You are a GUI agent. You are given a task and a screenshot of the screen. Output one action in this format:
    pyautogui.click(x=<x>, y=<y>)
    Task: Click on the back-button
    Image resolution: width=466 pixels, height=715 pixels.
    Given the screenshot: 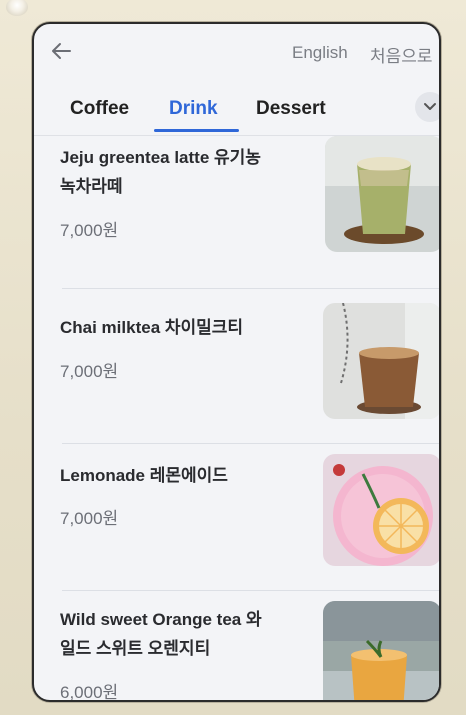 What is the action you would take?
    pyautogui.click(x=61, y=51)
    